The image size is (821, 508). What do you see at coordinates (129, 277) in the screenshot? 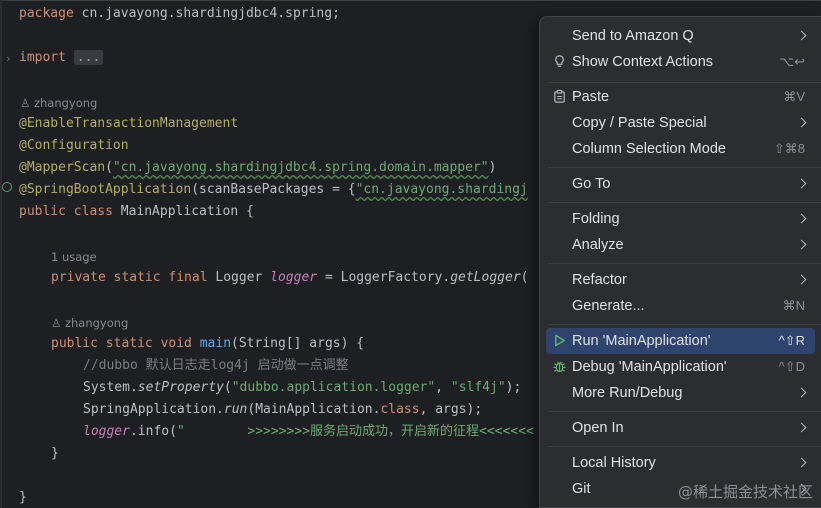
I see `keyword: private static final` at bounding box center [129, 277].